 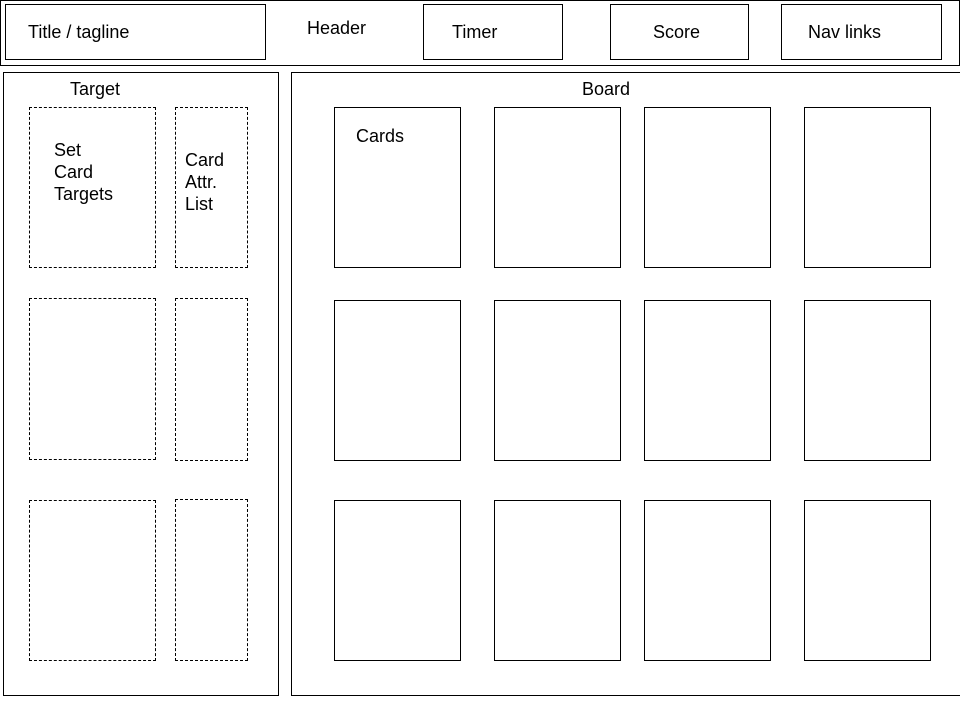 What do you see at coordinates (606, 89) in the screenshot?
I see `board-label: Board` at bounding box center [606, 89].